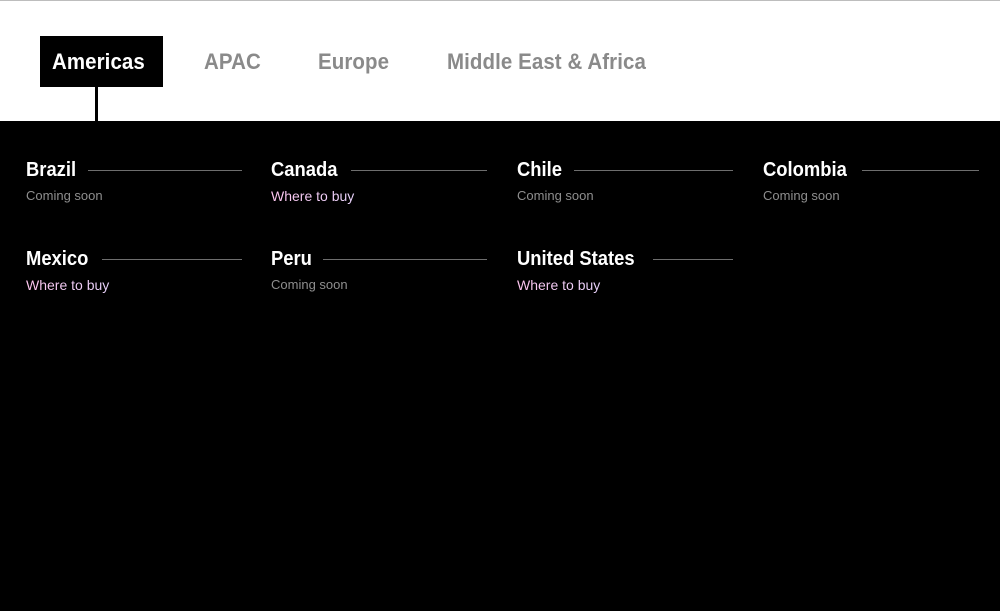  What do you see at coordinates (98, 61) in the screenshot?
I see `tab-americas-label: Americas` at bounding box center [98, 61].